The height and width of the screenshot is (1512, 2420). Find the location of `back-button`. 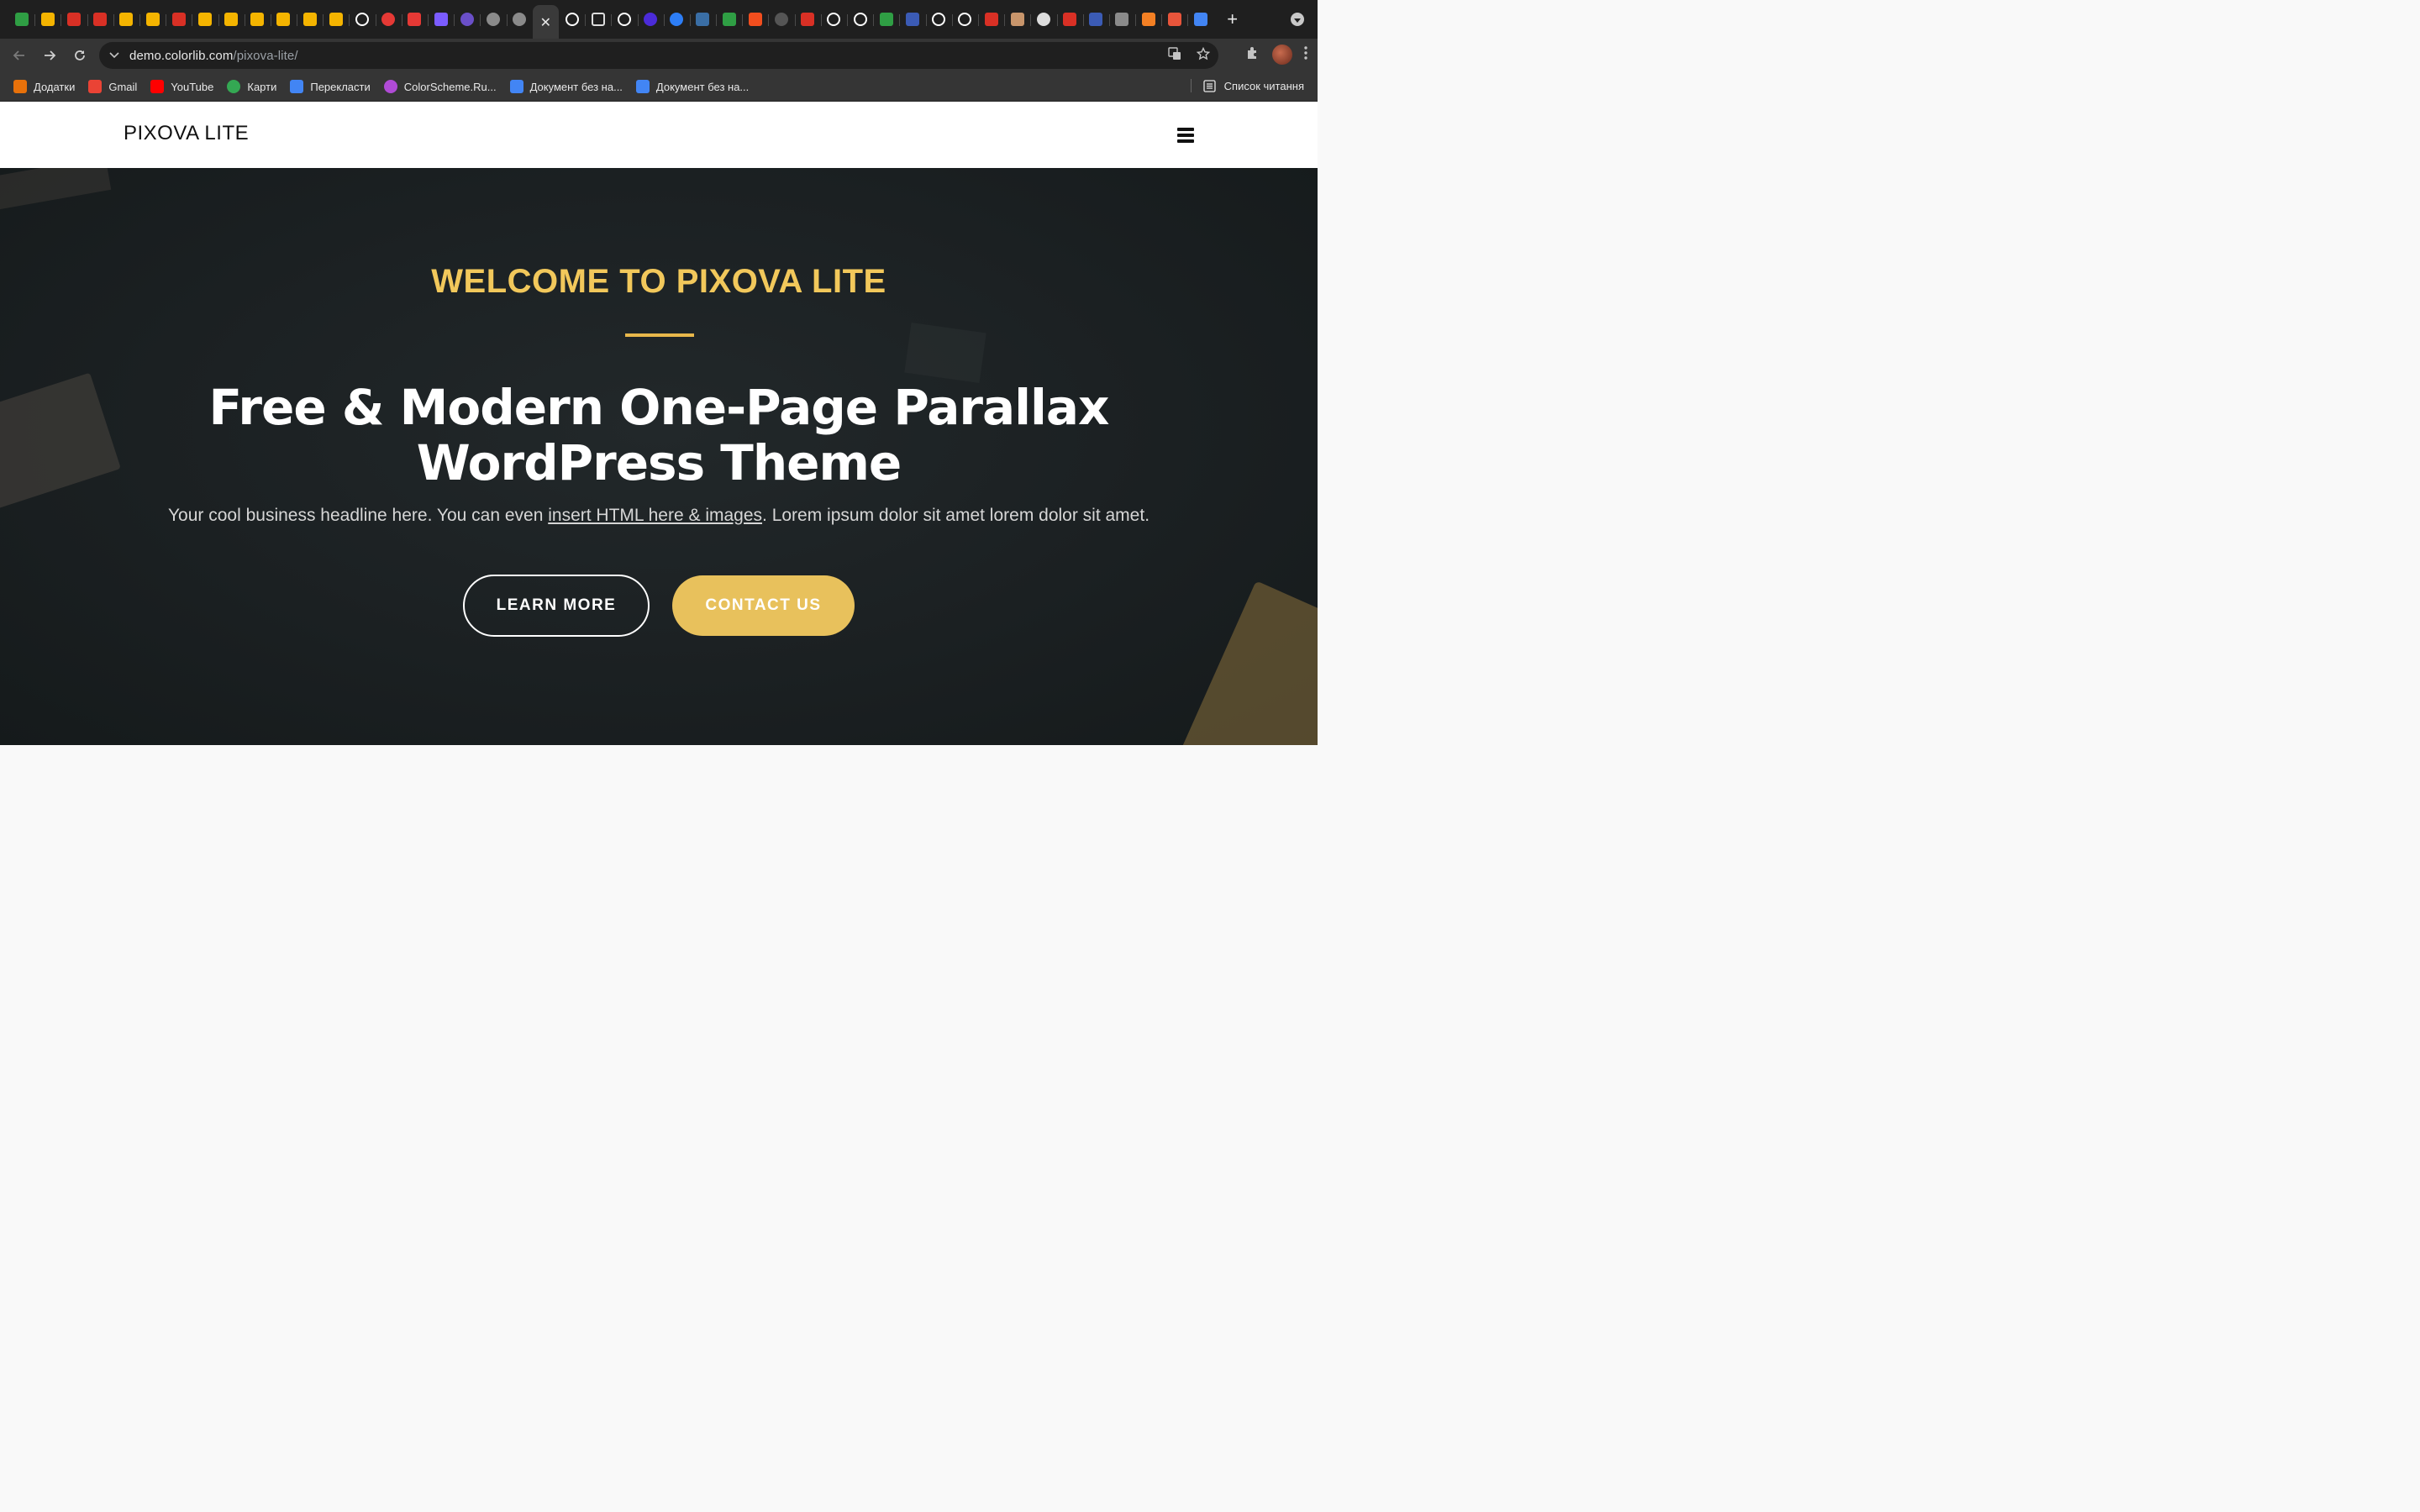

back-button is located at coordinates (19, 55).